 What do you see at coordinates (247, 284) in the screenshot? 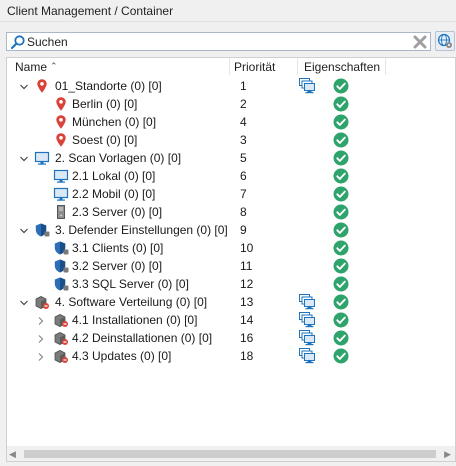
I see `priority-value: 12` at bounding box center [247, 284].